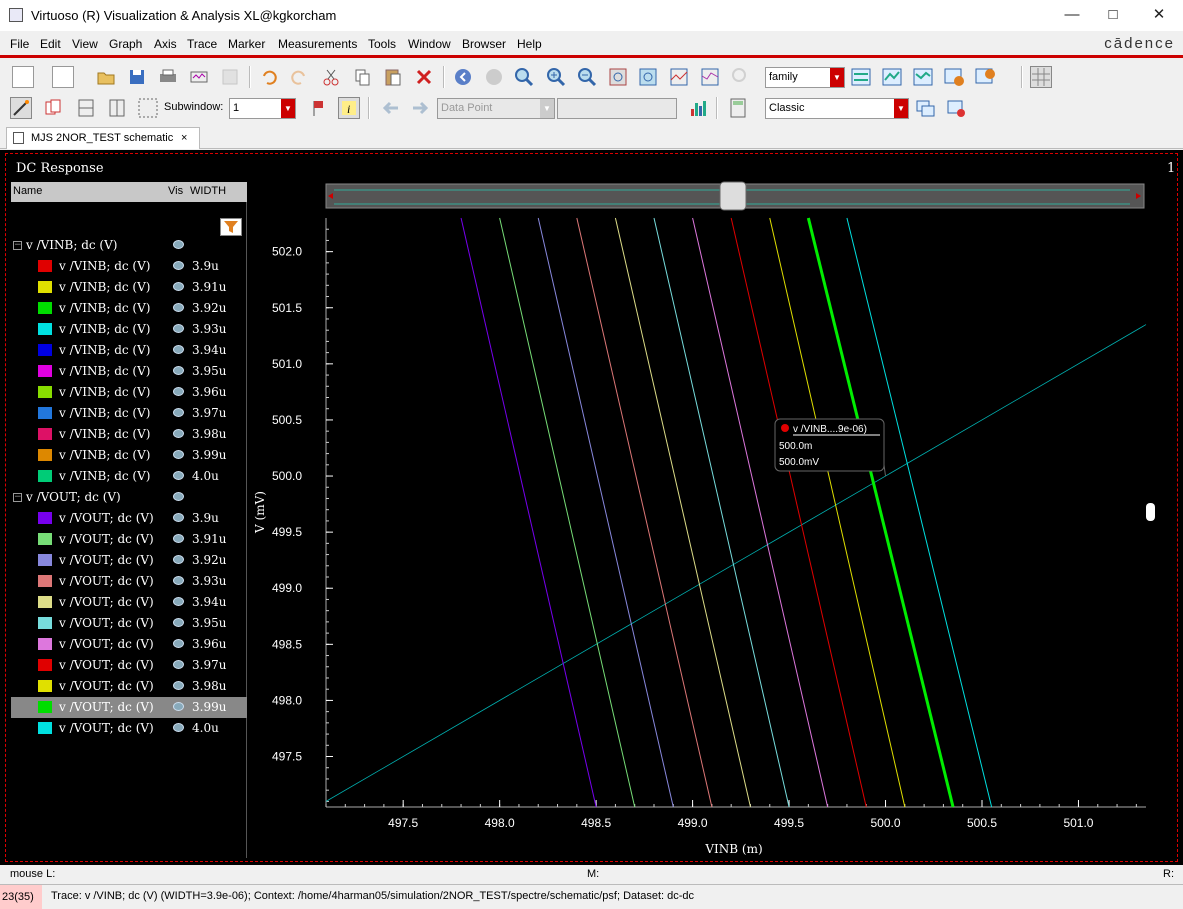 The height and width of the screenshot is (909, 1183). What do you see at coordinates (556, 77) in the screenshot?
I see `zoom-in-icon` at bounding box center [556, 77].